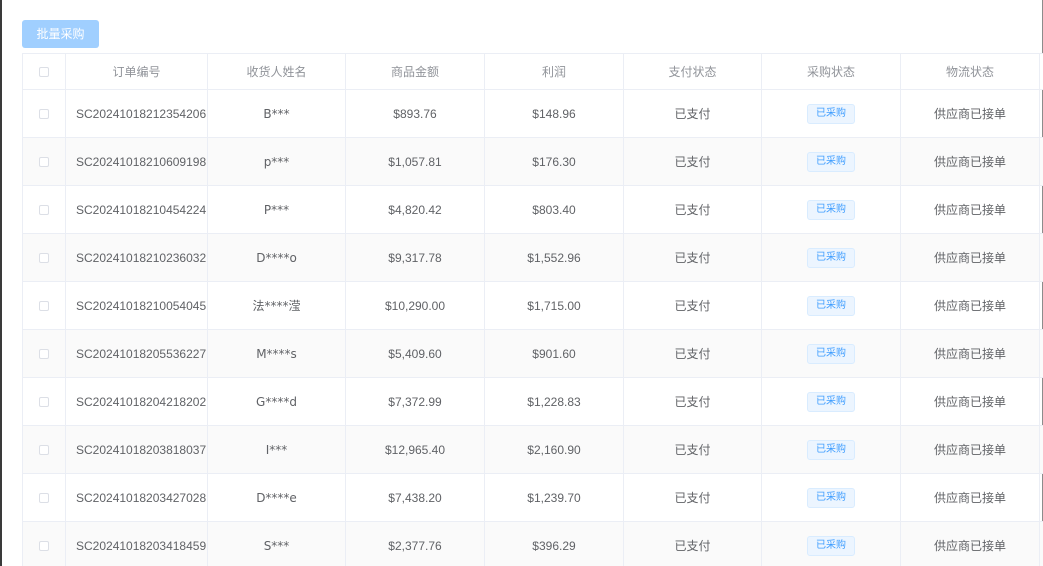 This screenshot has height=566, width=1043. Describe the element at coordinates (276, 161) in the screenshot. I see `recipient-cell: p***` at that location.